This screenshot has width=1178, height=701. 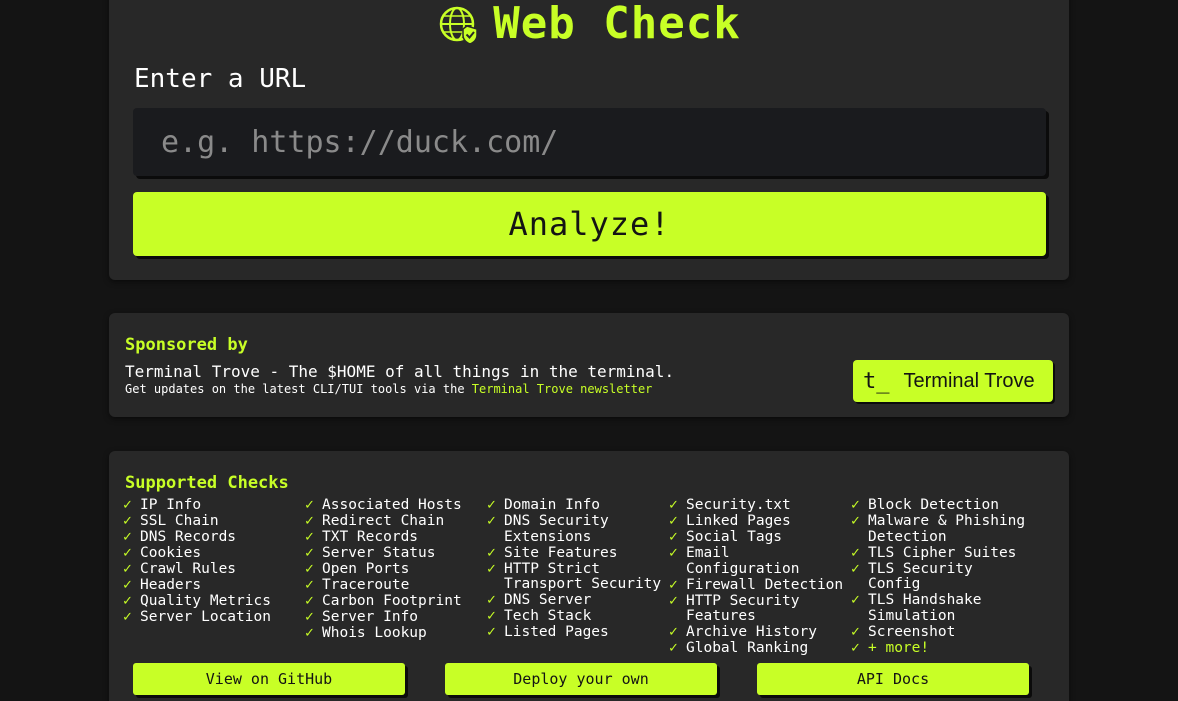 I want to click on check-item-label: IP Info, so click(x=171, y=505).